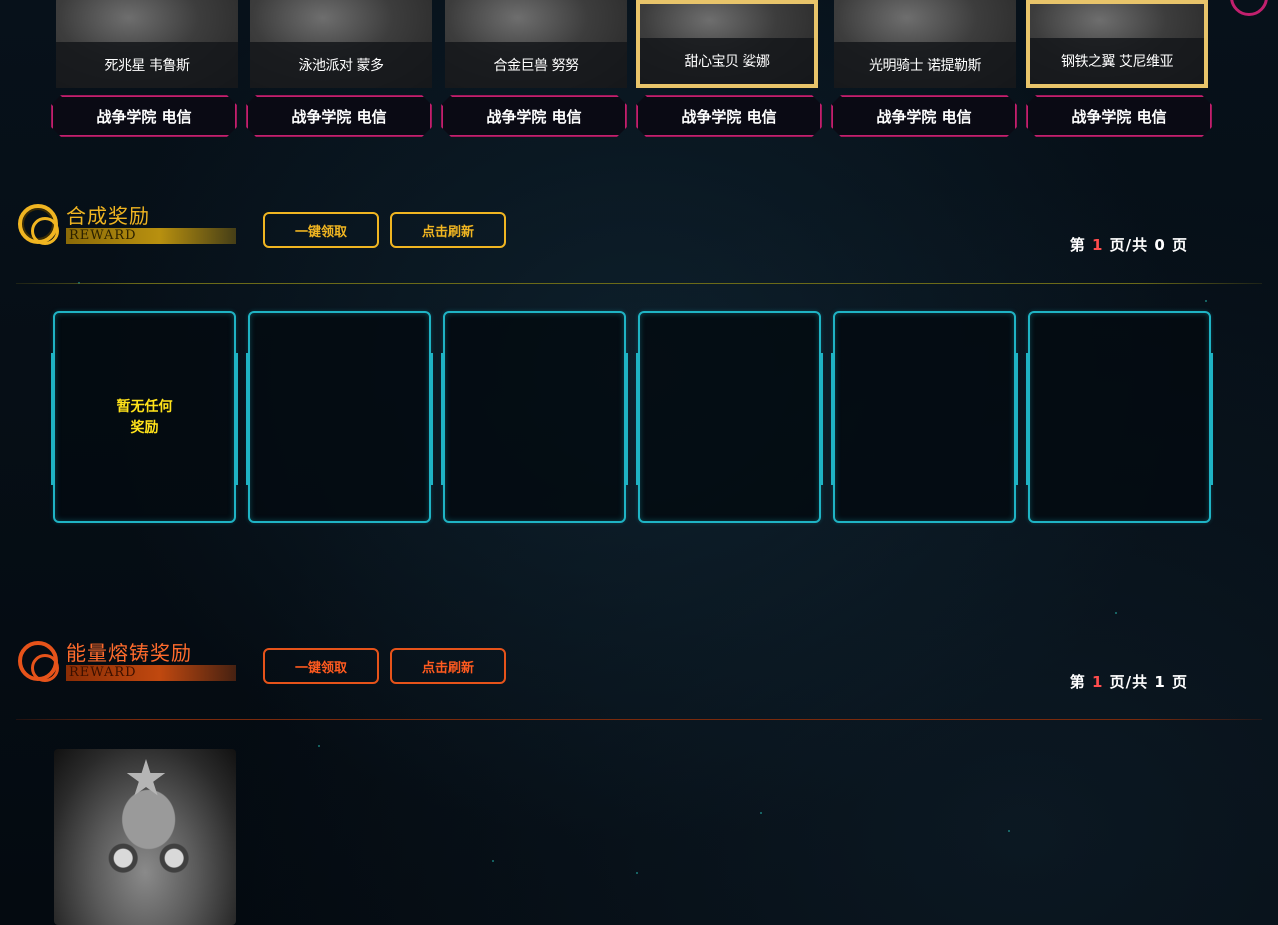 Image resolution: width=1278 pixels, height=925 pixels. I want to click on close-icon, so click(1249, 8).